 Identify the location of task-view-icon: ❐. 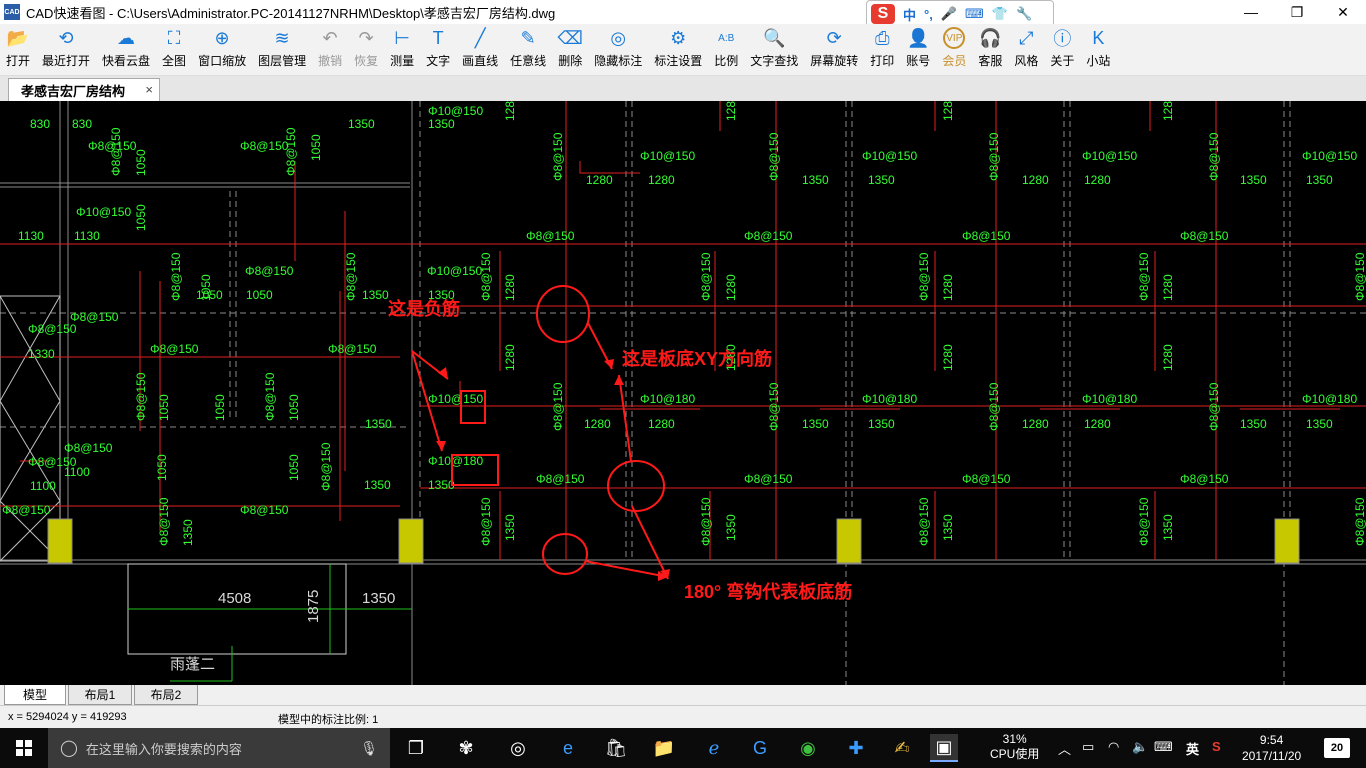
(416, 748).